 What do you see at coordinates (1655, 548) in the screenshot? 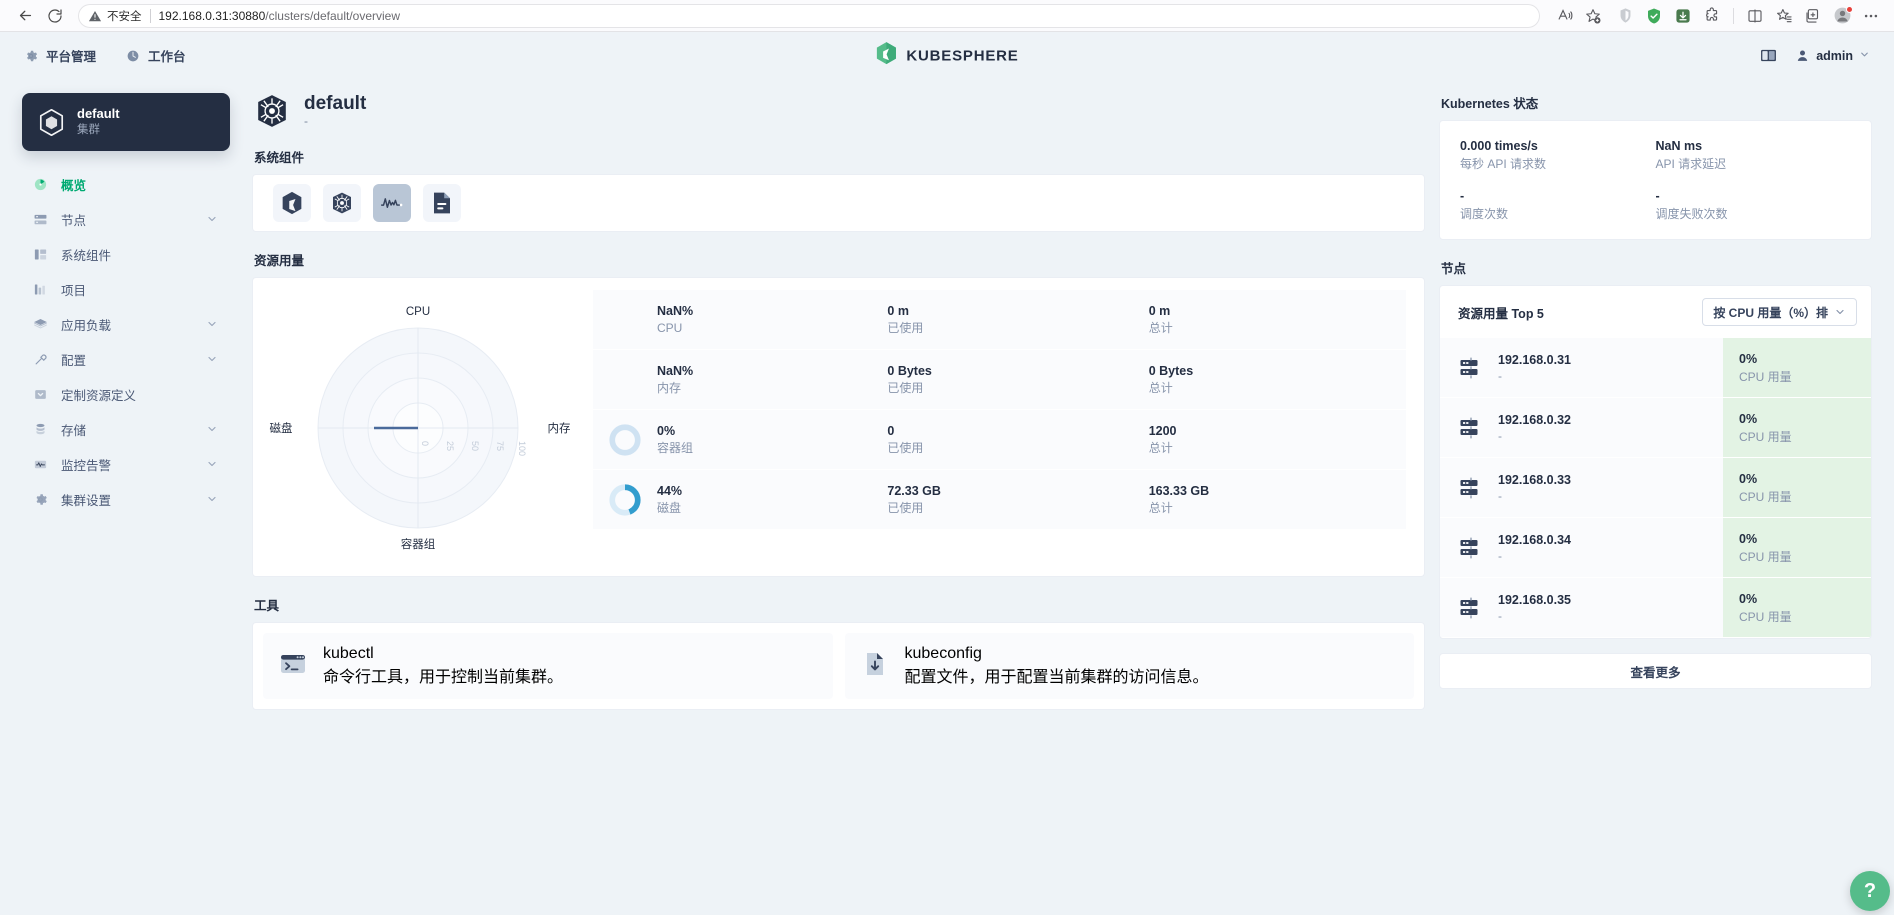
I see `node-row: 192.168.0.34 - 0% CPU 用量` at bounding box center [1655, 548].